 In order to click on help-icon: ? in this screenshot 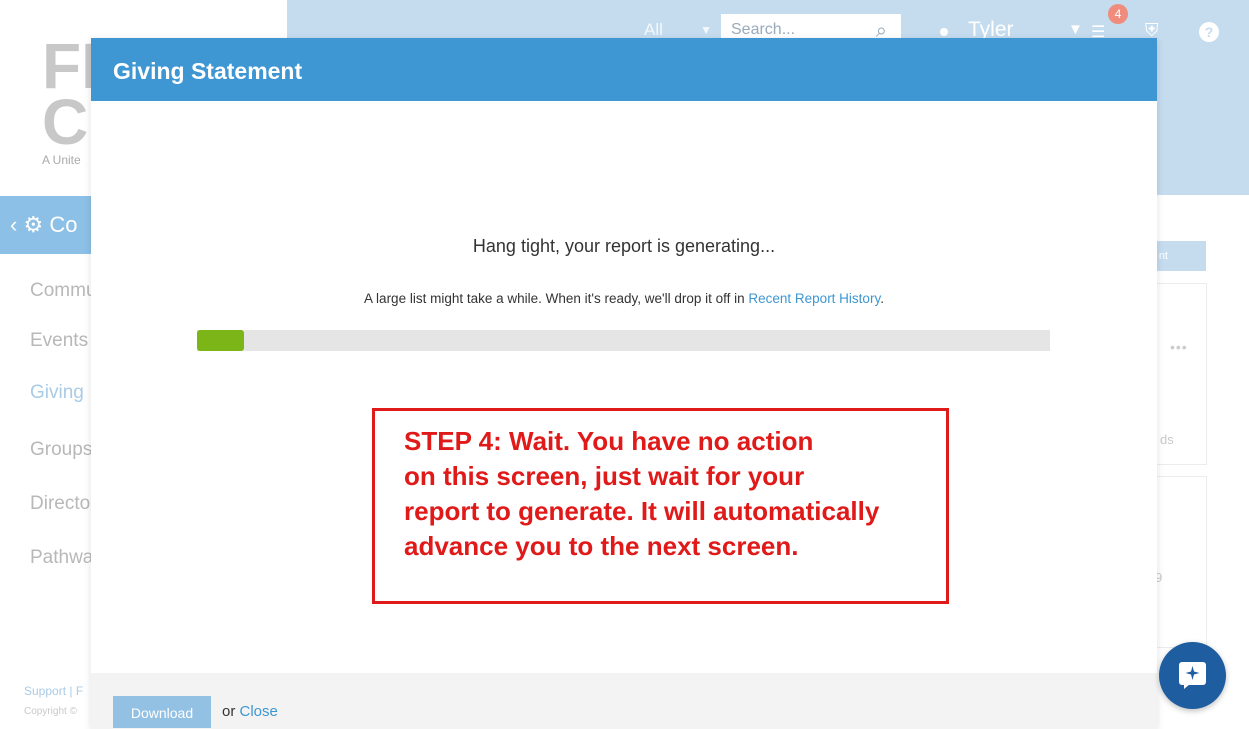, I will do `click(1209, 32)`.